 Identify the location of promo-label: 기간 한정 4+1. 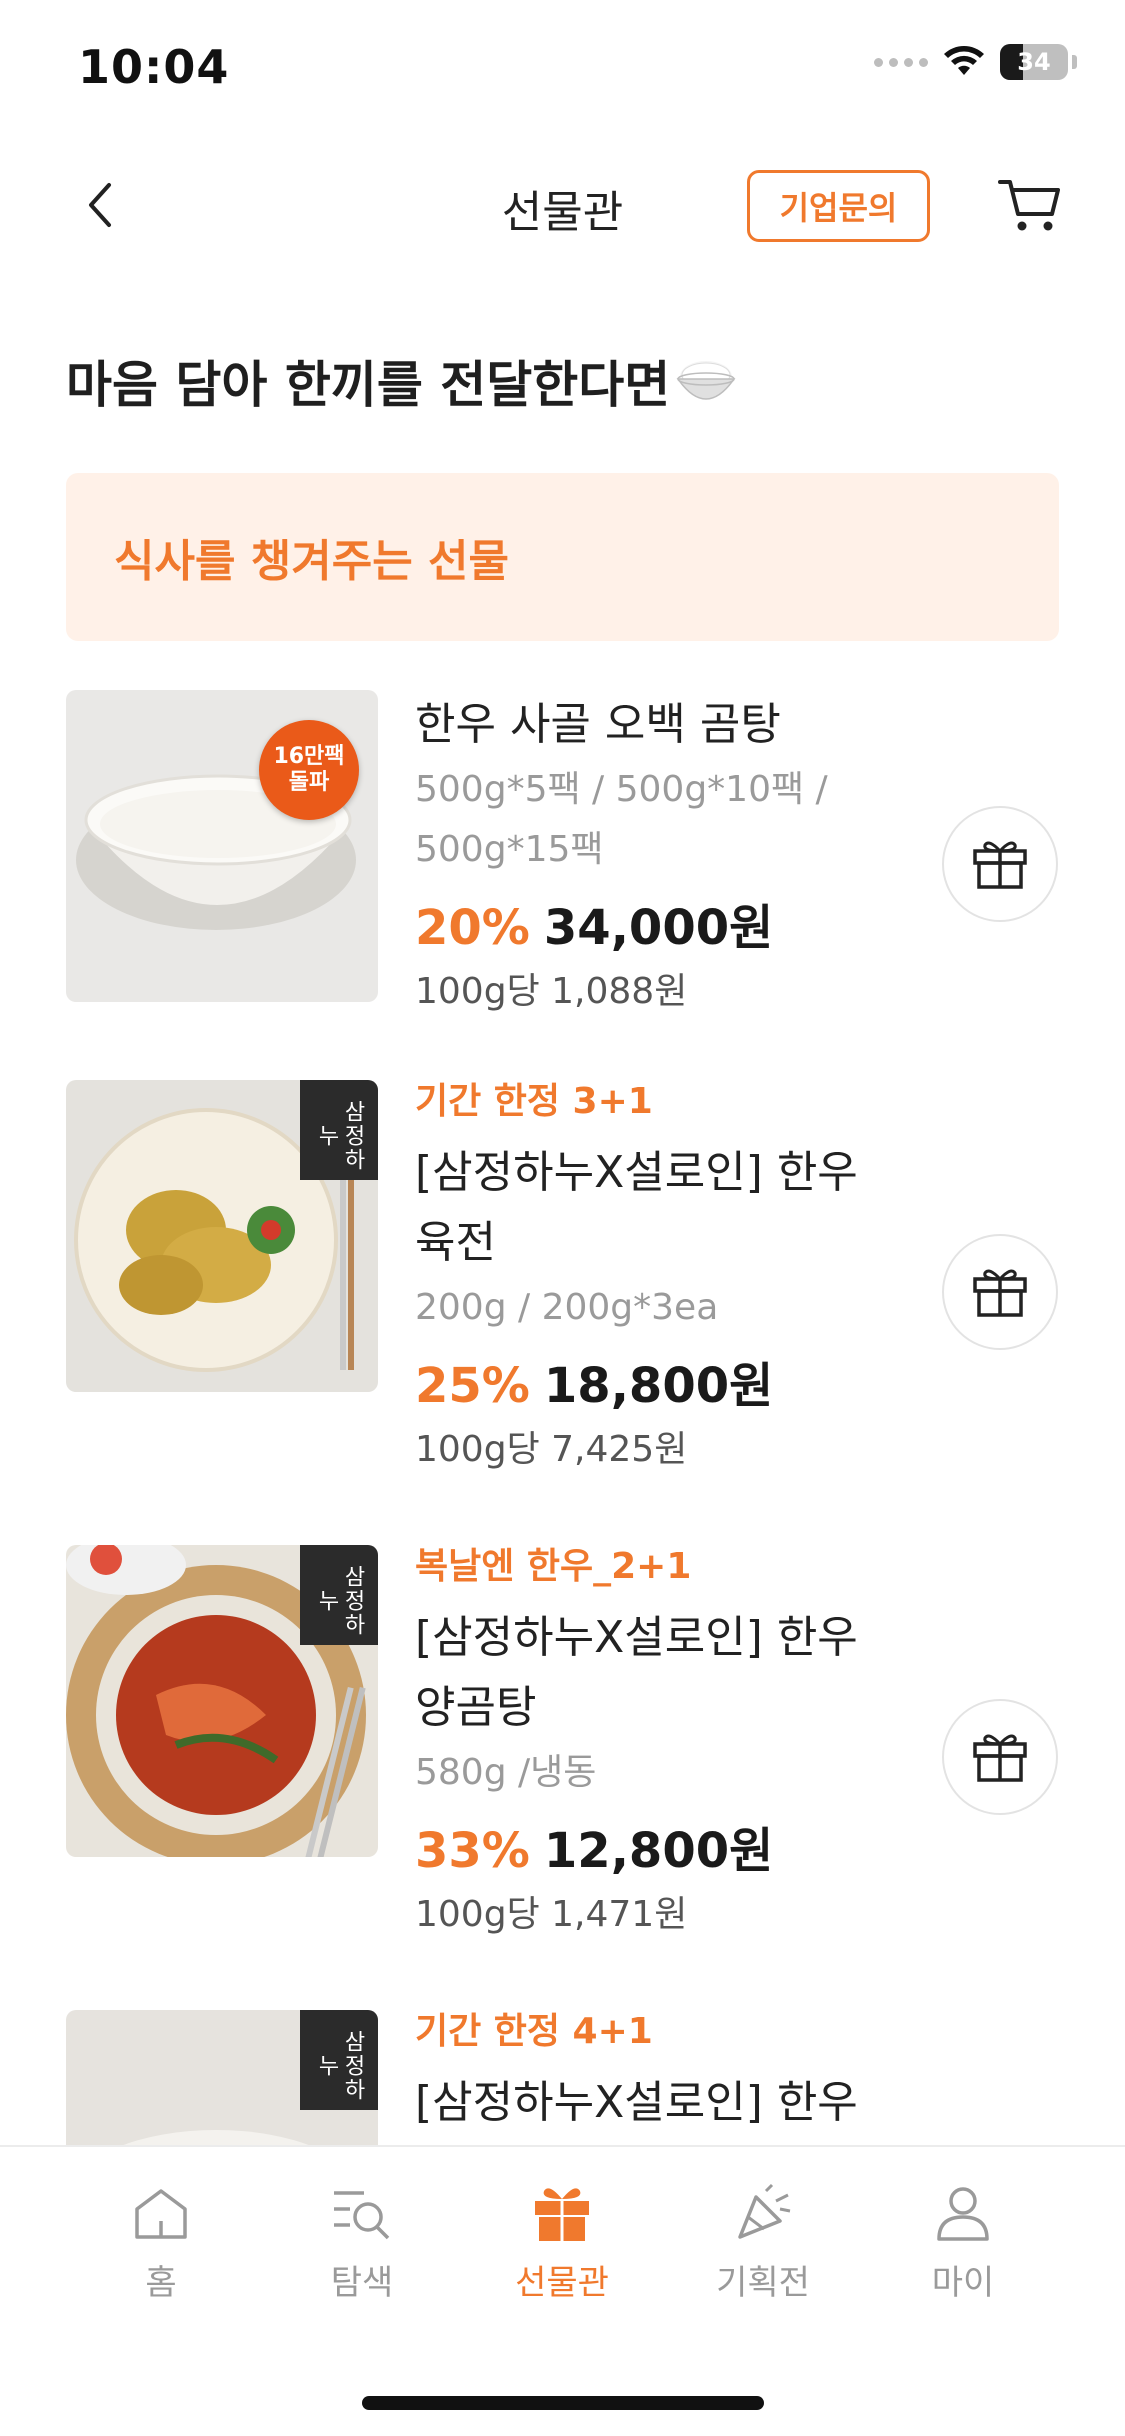
(534, 2031).